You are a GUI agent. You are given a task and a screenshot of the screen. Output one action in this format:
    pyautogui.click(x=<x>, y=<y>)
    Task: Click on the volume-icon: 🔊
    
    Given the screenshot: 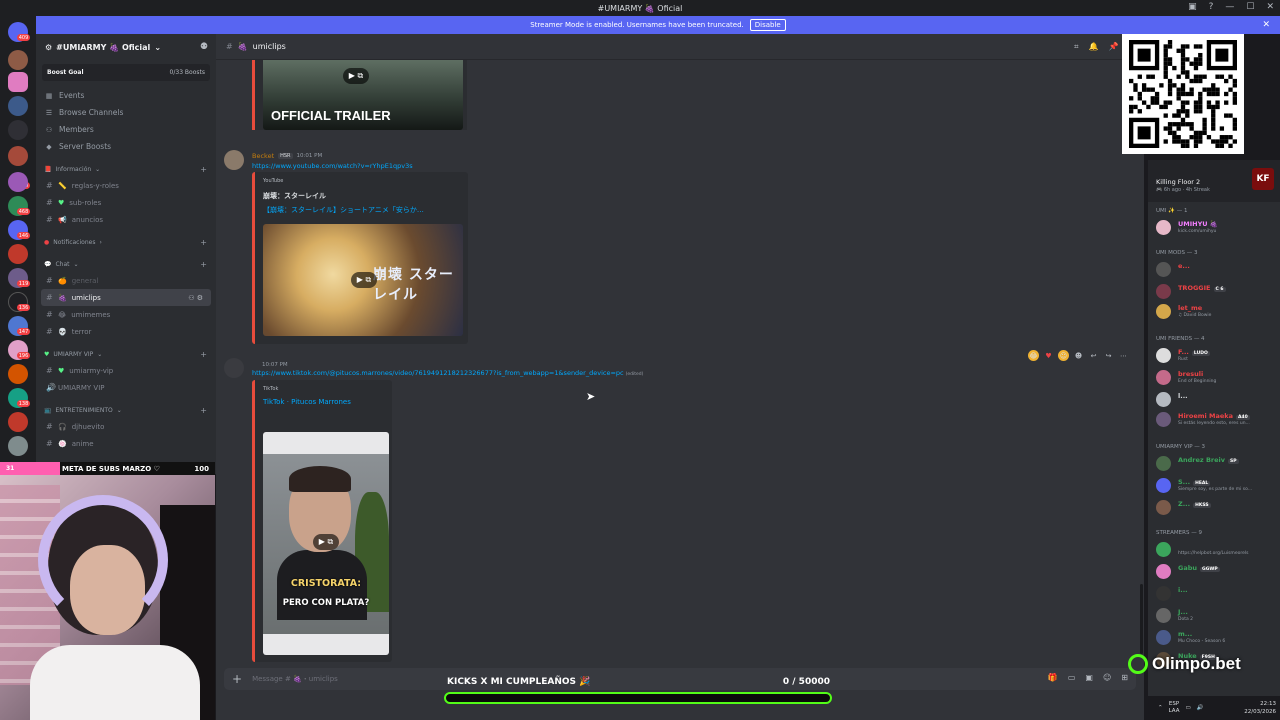 What is the action you would take?
    pyautogui.click(x=1200, y=708)
    